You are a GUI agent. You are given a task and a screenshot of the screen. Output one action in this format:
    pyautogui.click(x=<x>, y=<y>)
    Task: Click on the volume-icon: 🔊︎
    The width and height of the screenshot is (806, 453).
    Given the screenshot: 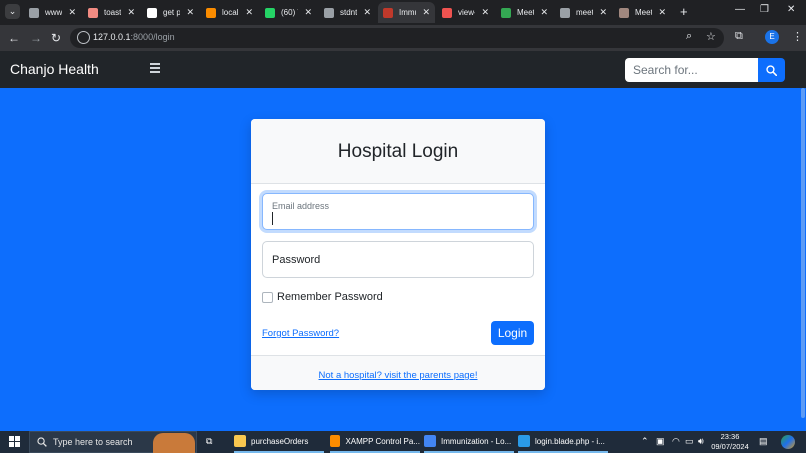 What is the action you would take?
    pyautogui.click(x=701, y=441)
    